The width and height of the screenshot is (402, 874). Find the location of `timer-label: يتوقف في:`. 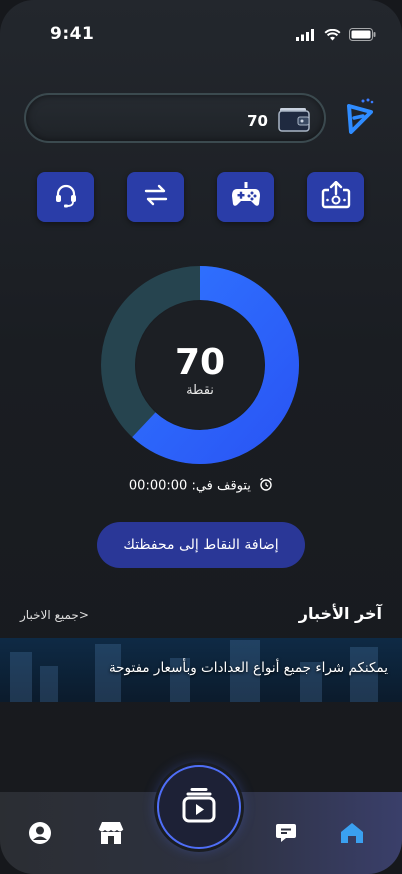

timer-label: يتوقف في: is located at coordinates (221, 486).